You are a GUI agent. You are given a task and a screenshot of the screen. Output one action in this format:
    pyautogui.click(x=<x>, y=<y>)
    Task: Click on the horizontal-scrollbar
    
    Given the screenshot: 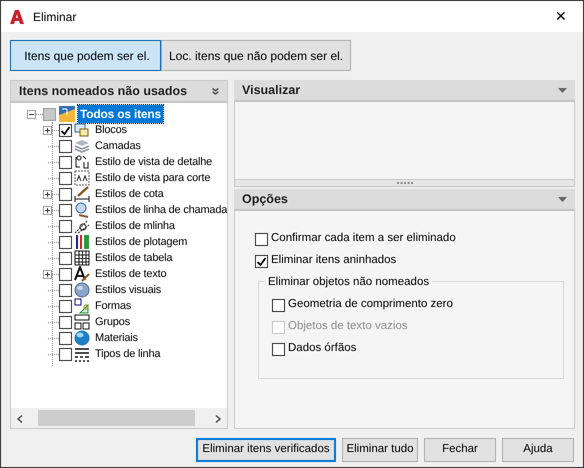 What is the action you would take?
    pyautogui.click(x=119, y=418)
    